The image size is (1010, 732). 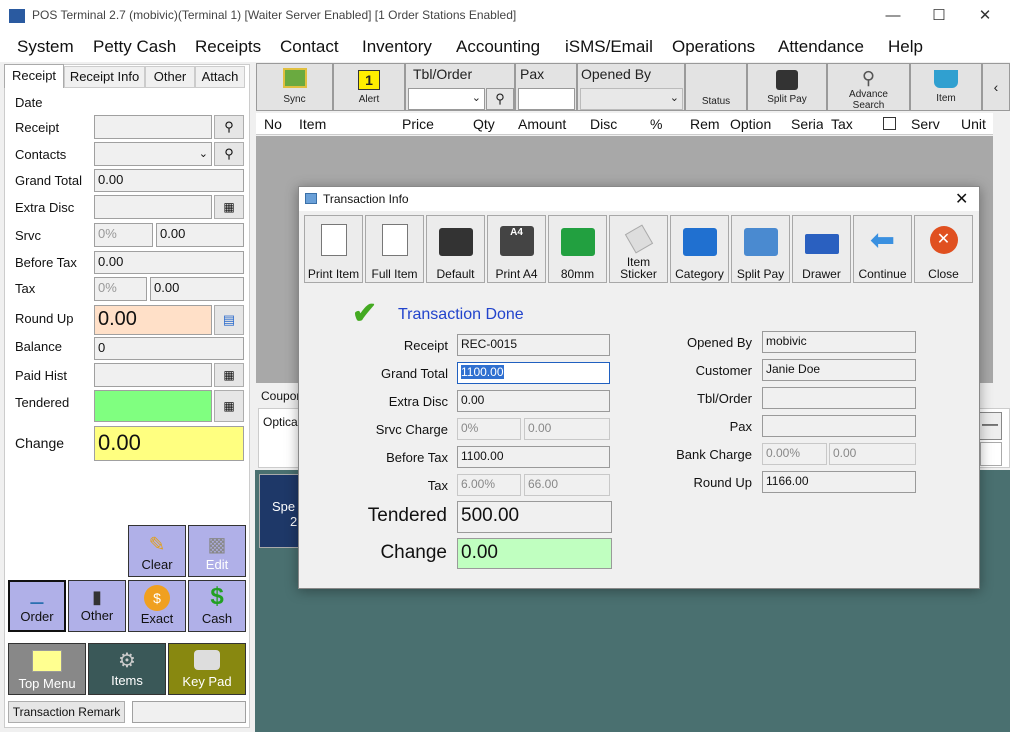 What do you see at coordinates (990, 426) in the screenshot?
I see `minus-icon: —` at bounding box center [990, 426].